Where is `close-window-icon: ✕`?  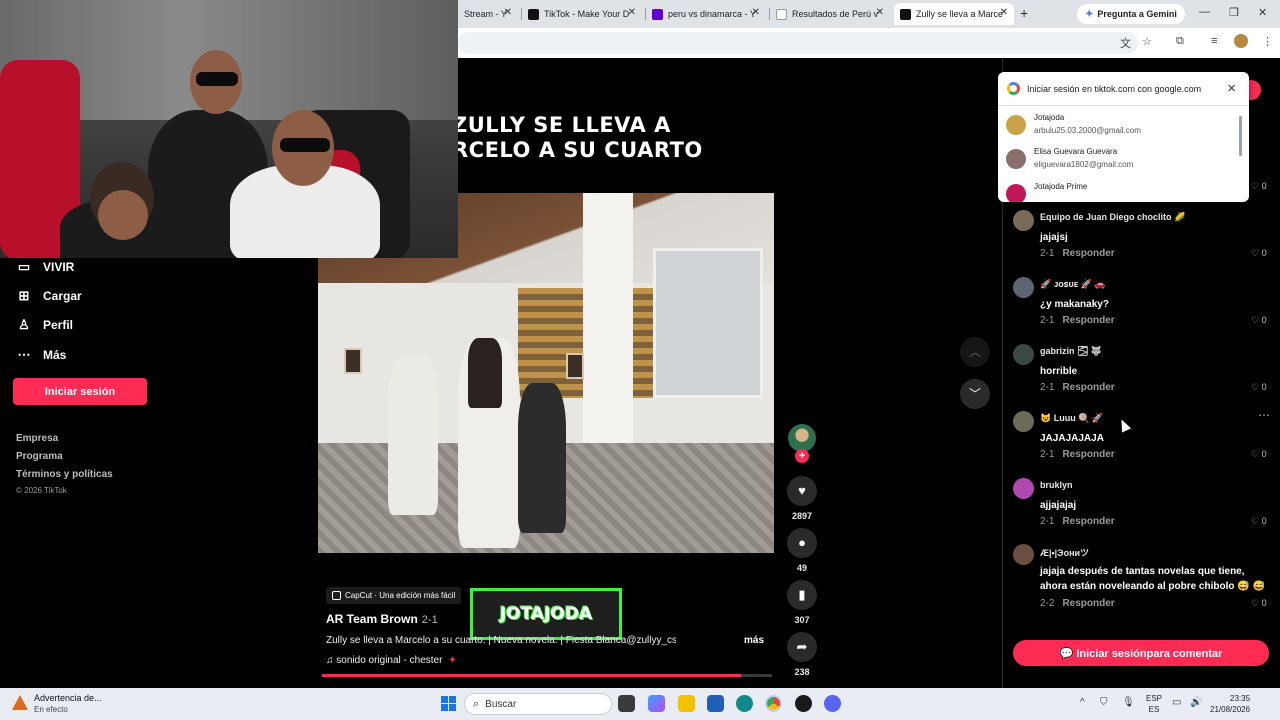
close-window-icon: ✕ is located at coordinates (1262, 12).